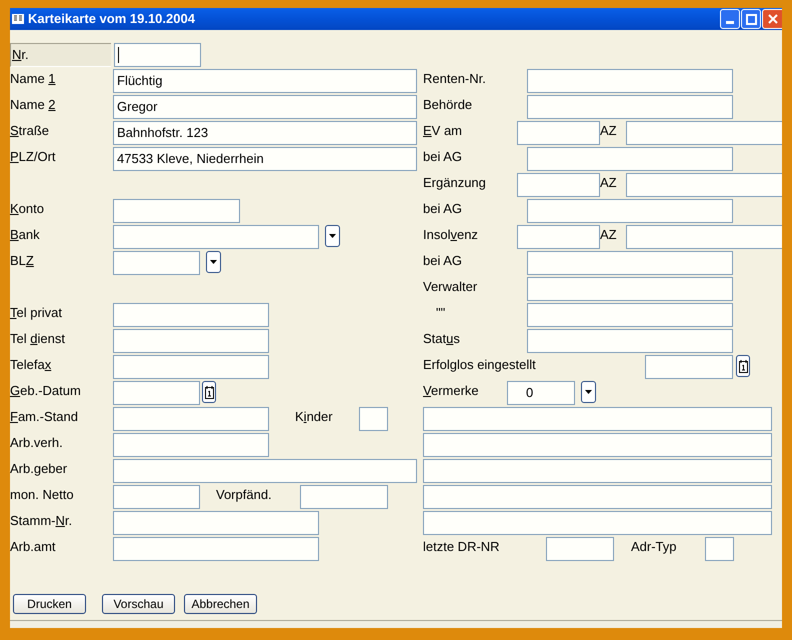  Describe the element at coordinates (730, 19) in the screenshot. I see `minimize-button` at that location.